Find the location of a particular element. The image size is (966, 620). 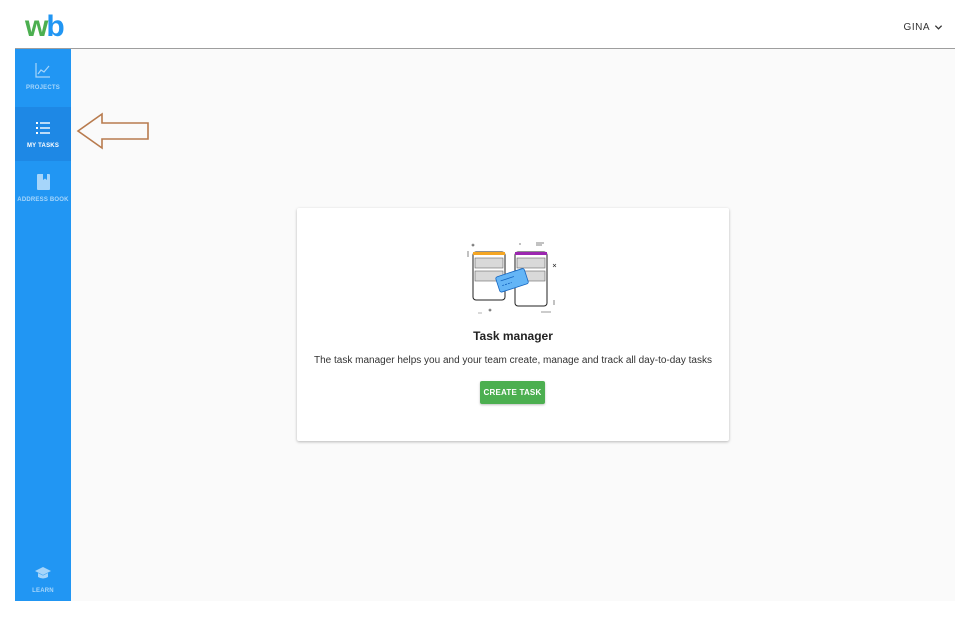

user-menu: GINA is located at coordinates (923, 27).